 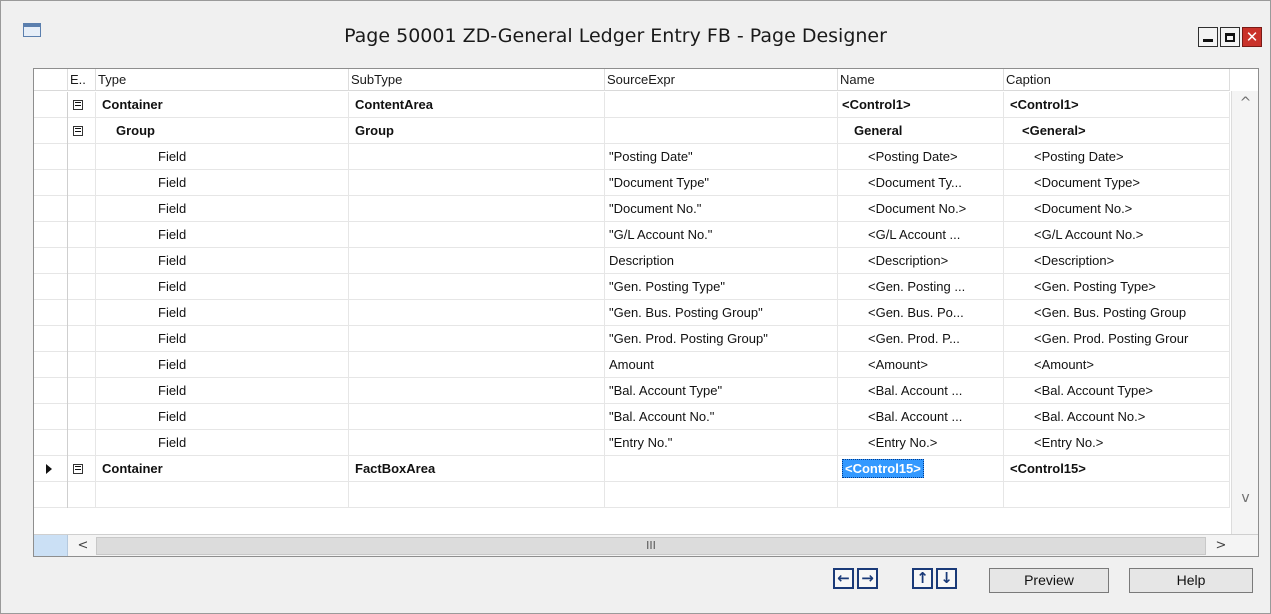 I want to click on move-down-button: ↓, so click(x=946, y=578).